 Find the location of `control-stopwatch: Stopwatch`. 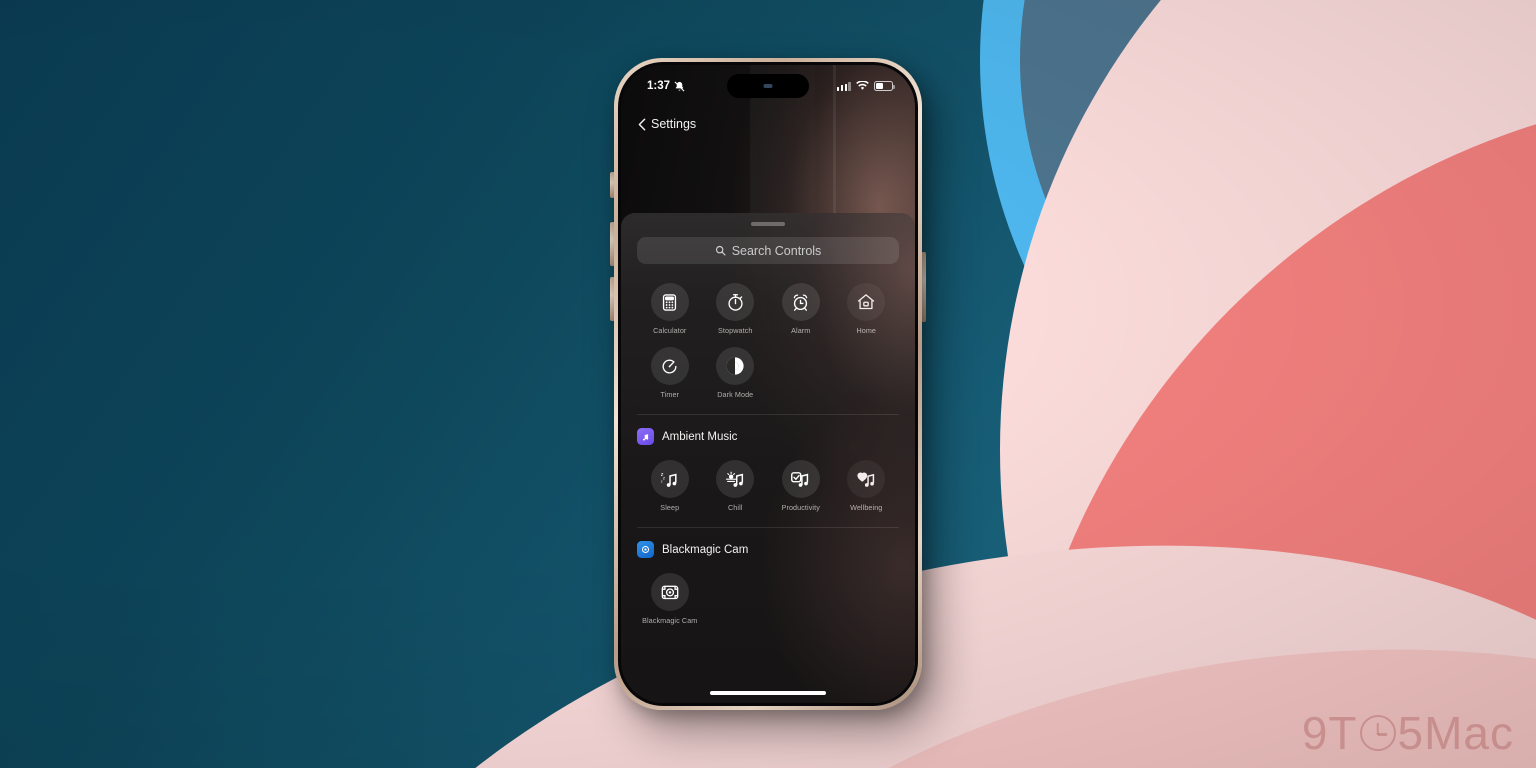

control-stopwatch: Stopwatch is located at coordinates (736, 311).